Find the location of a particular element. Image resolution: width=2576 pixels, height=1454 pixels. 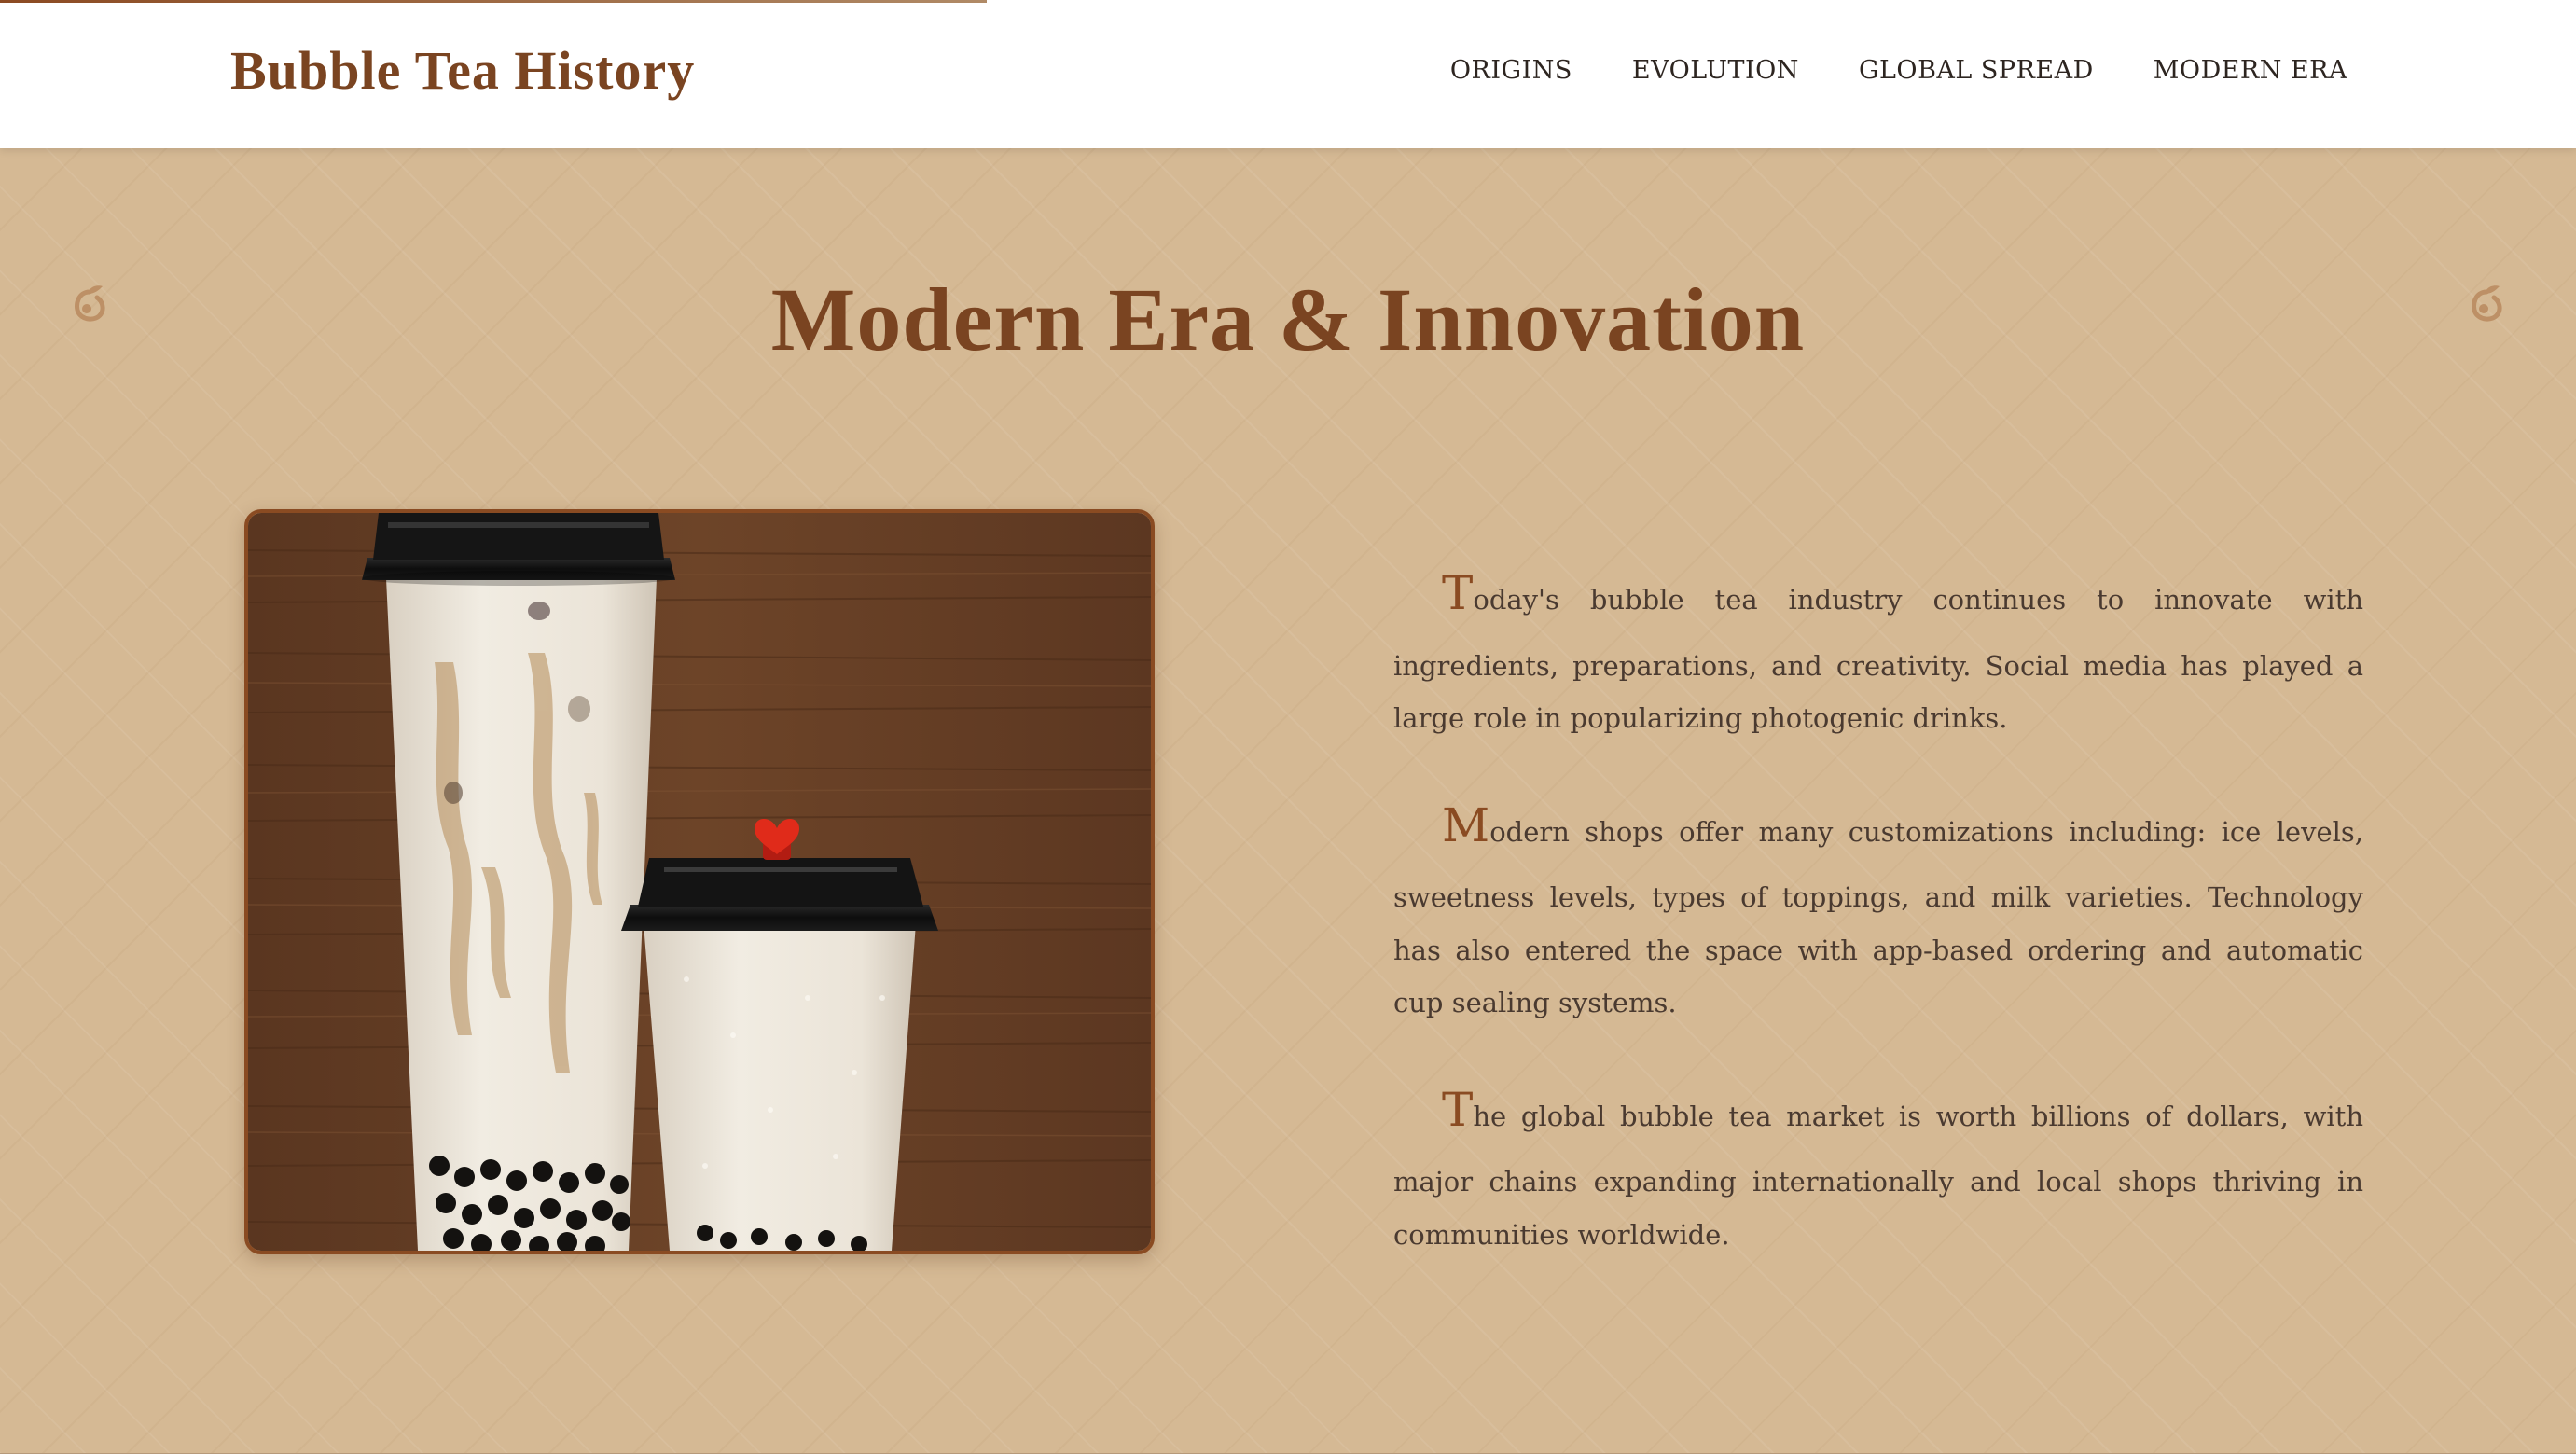

nav-link-evolution: EVOLUTION is located at coordinates (1715, 71).